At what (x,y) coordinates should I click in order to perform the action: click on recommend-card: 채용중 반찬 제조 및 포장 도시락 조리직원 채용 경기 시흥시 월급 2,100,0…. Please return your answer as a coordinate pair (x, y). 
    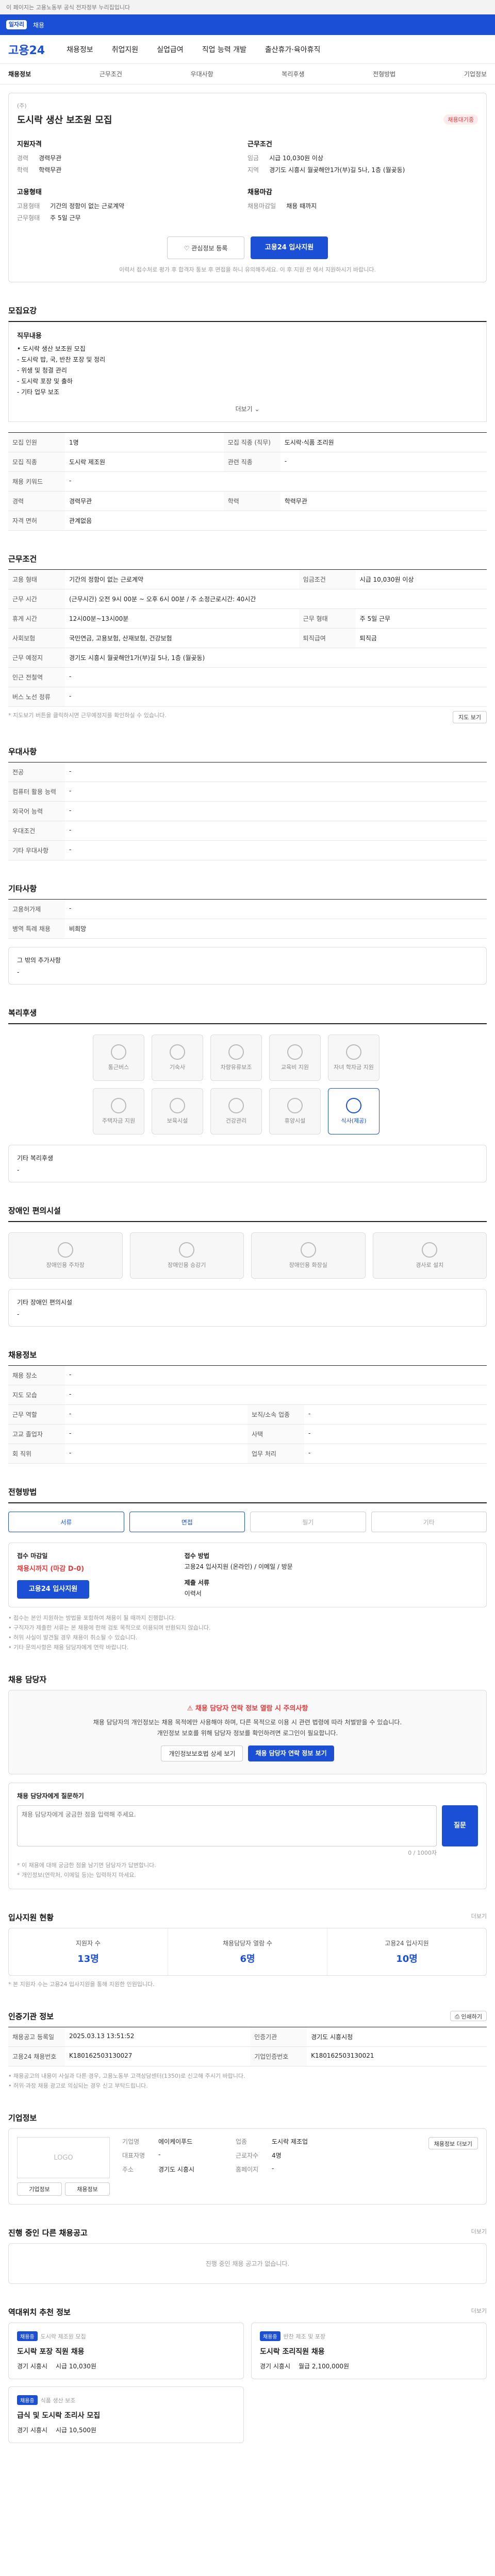
    Looking at the image, I should click on (369, 2351).